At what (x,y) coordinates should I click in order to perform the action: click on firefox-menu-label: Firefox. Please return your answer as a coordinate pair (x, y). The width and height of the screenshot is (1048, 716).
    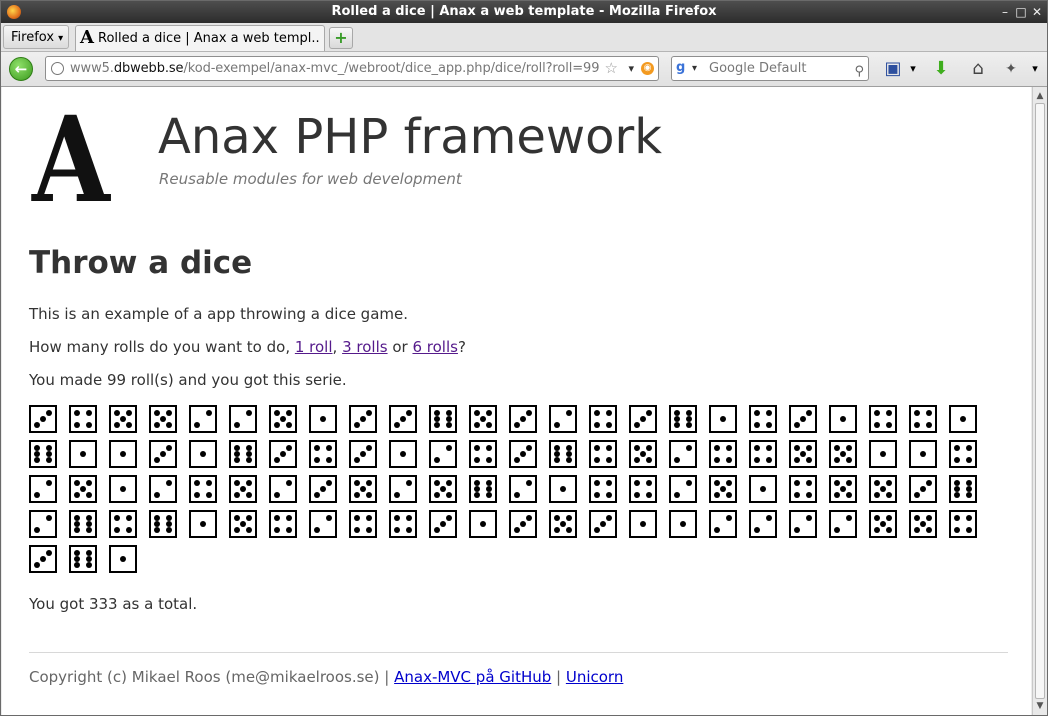
    Looking at the image, I should click on (33, 37).